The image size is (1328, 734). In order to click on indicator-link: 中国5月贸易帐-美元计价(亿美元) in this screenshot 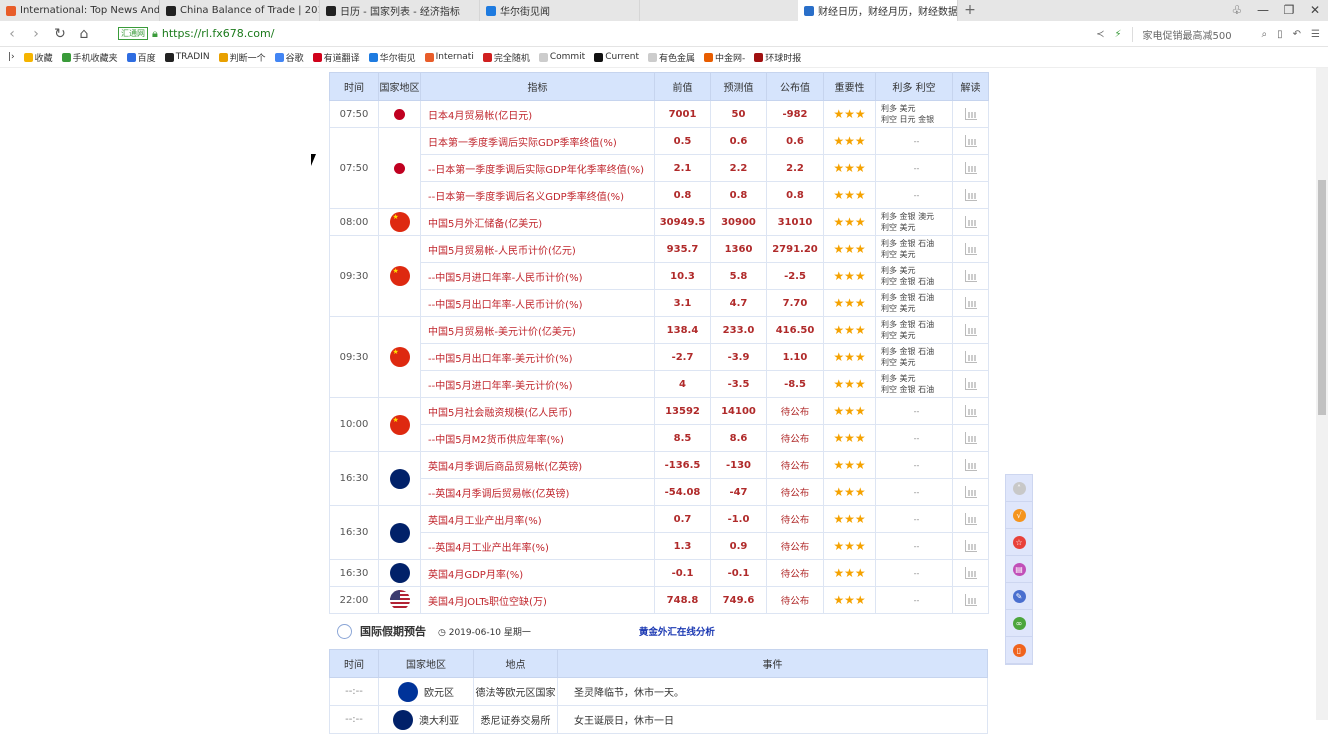, I will do `click(537, 330)`.